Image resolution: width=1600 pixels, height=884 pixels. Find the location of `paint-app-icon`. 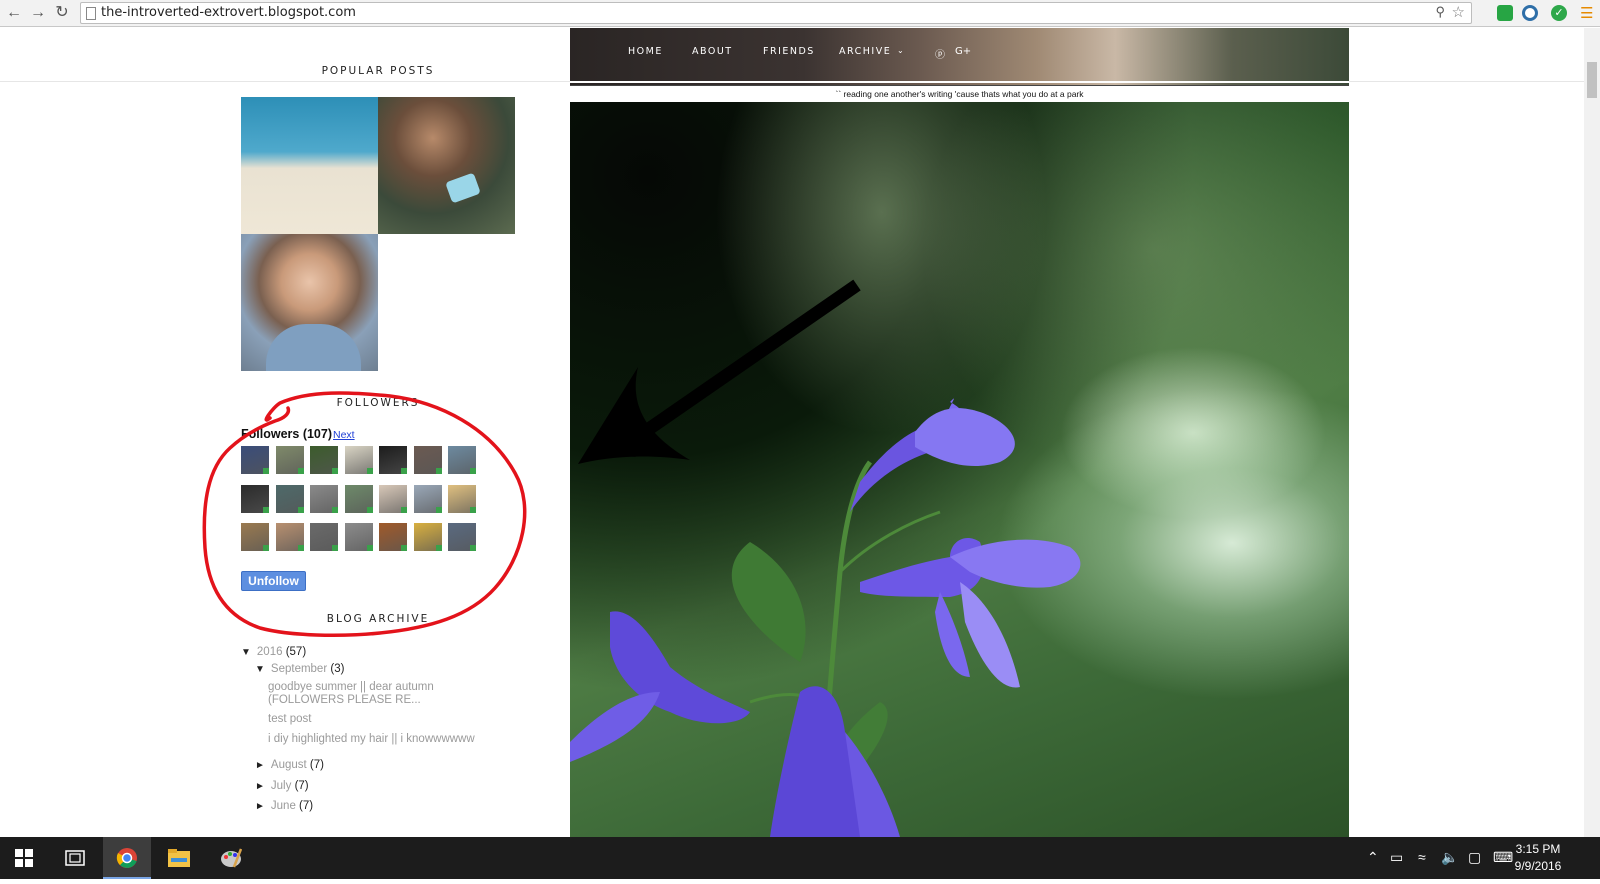

paint-app-icon is located at coordinates (231, 858).